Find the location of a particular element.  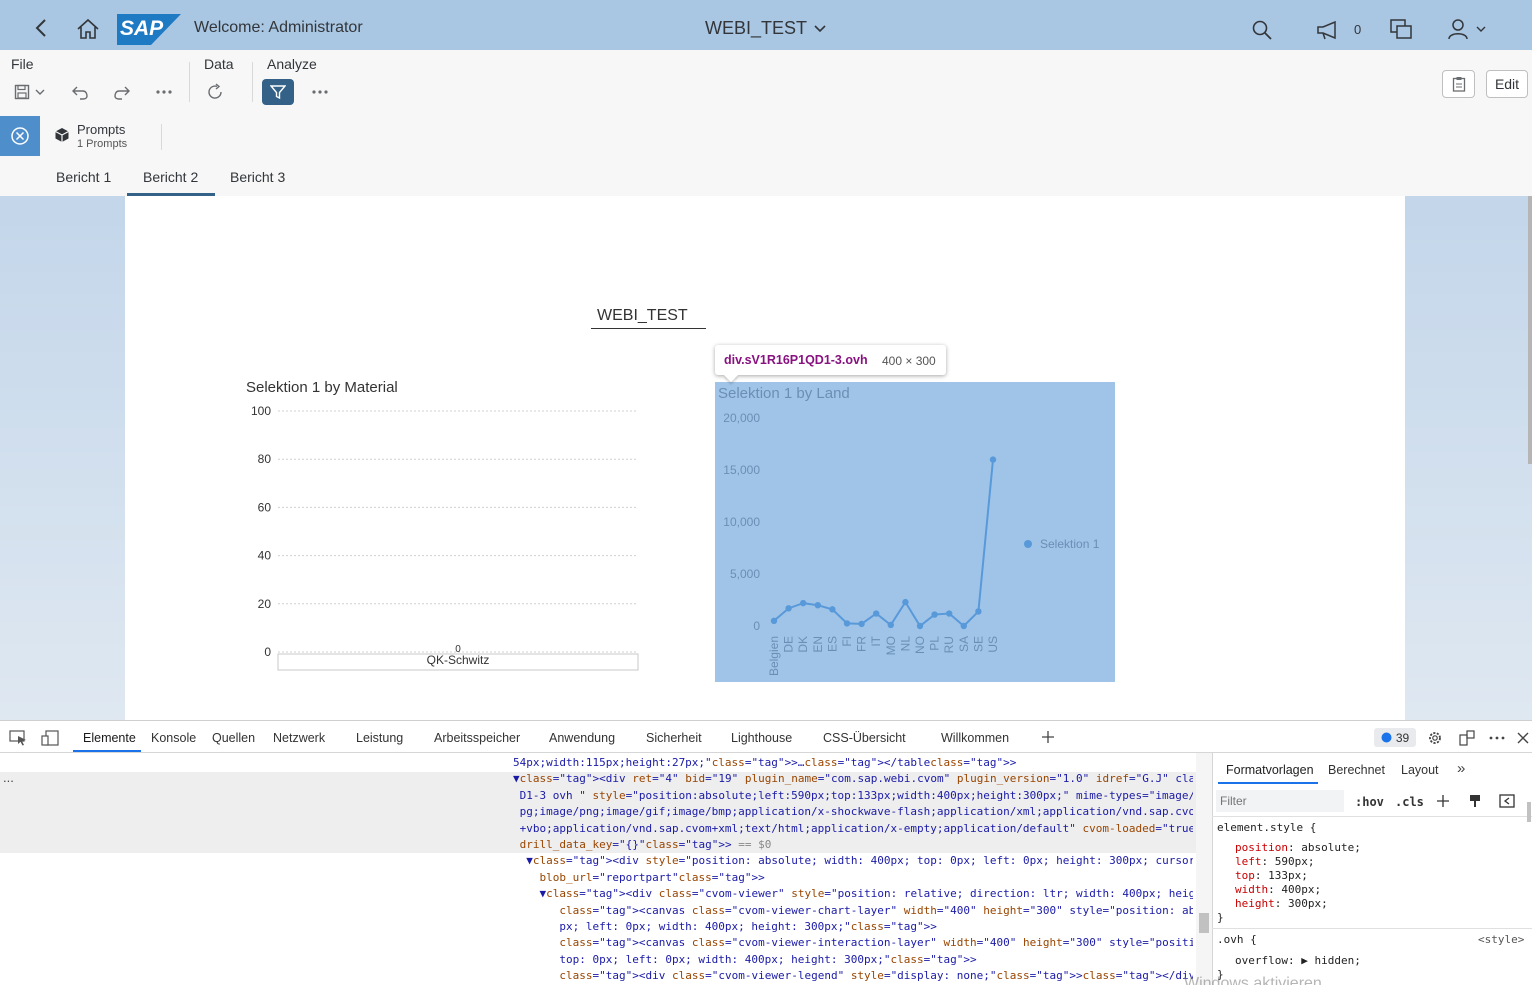

devtools-tab-netzwerk: Netzwerk is located at coordinates (299, 738).